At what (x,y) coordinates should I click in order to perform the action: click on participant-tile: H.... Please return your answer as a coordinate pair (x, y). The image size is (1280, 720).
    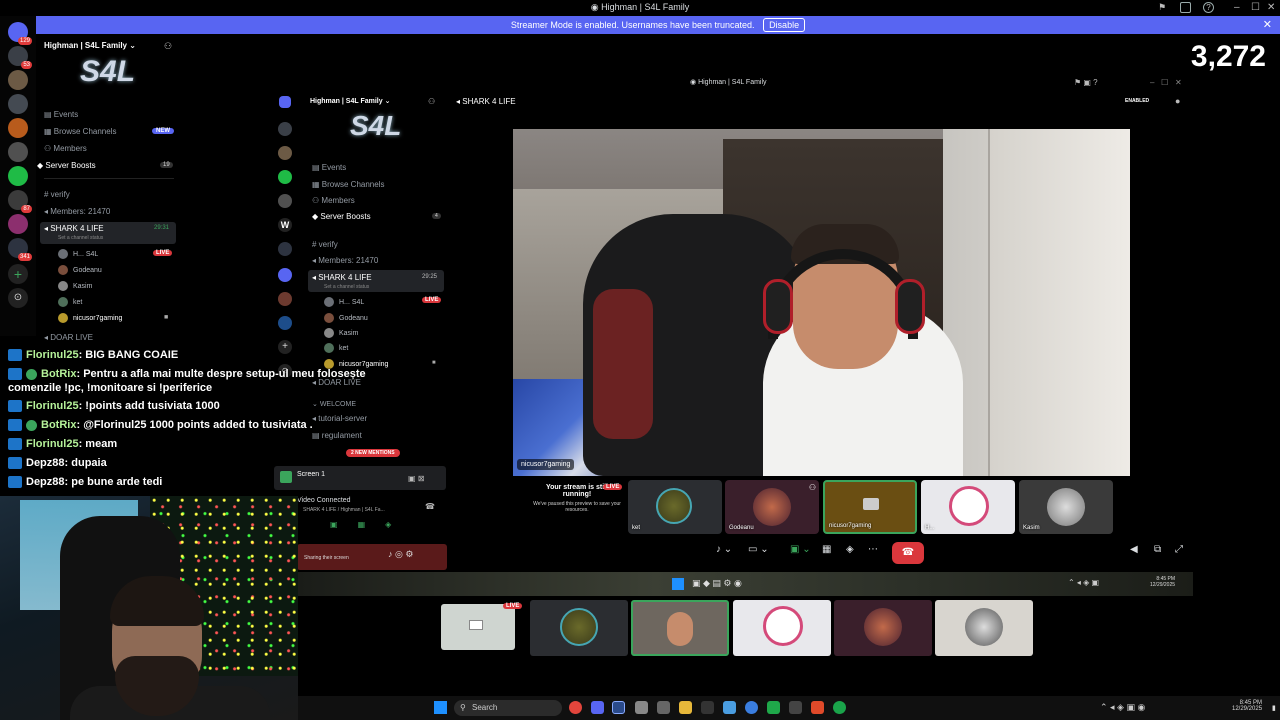
    Looking at the image, I should click on (968, 507).